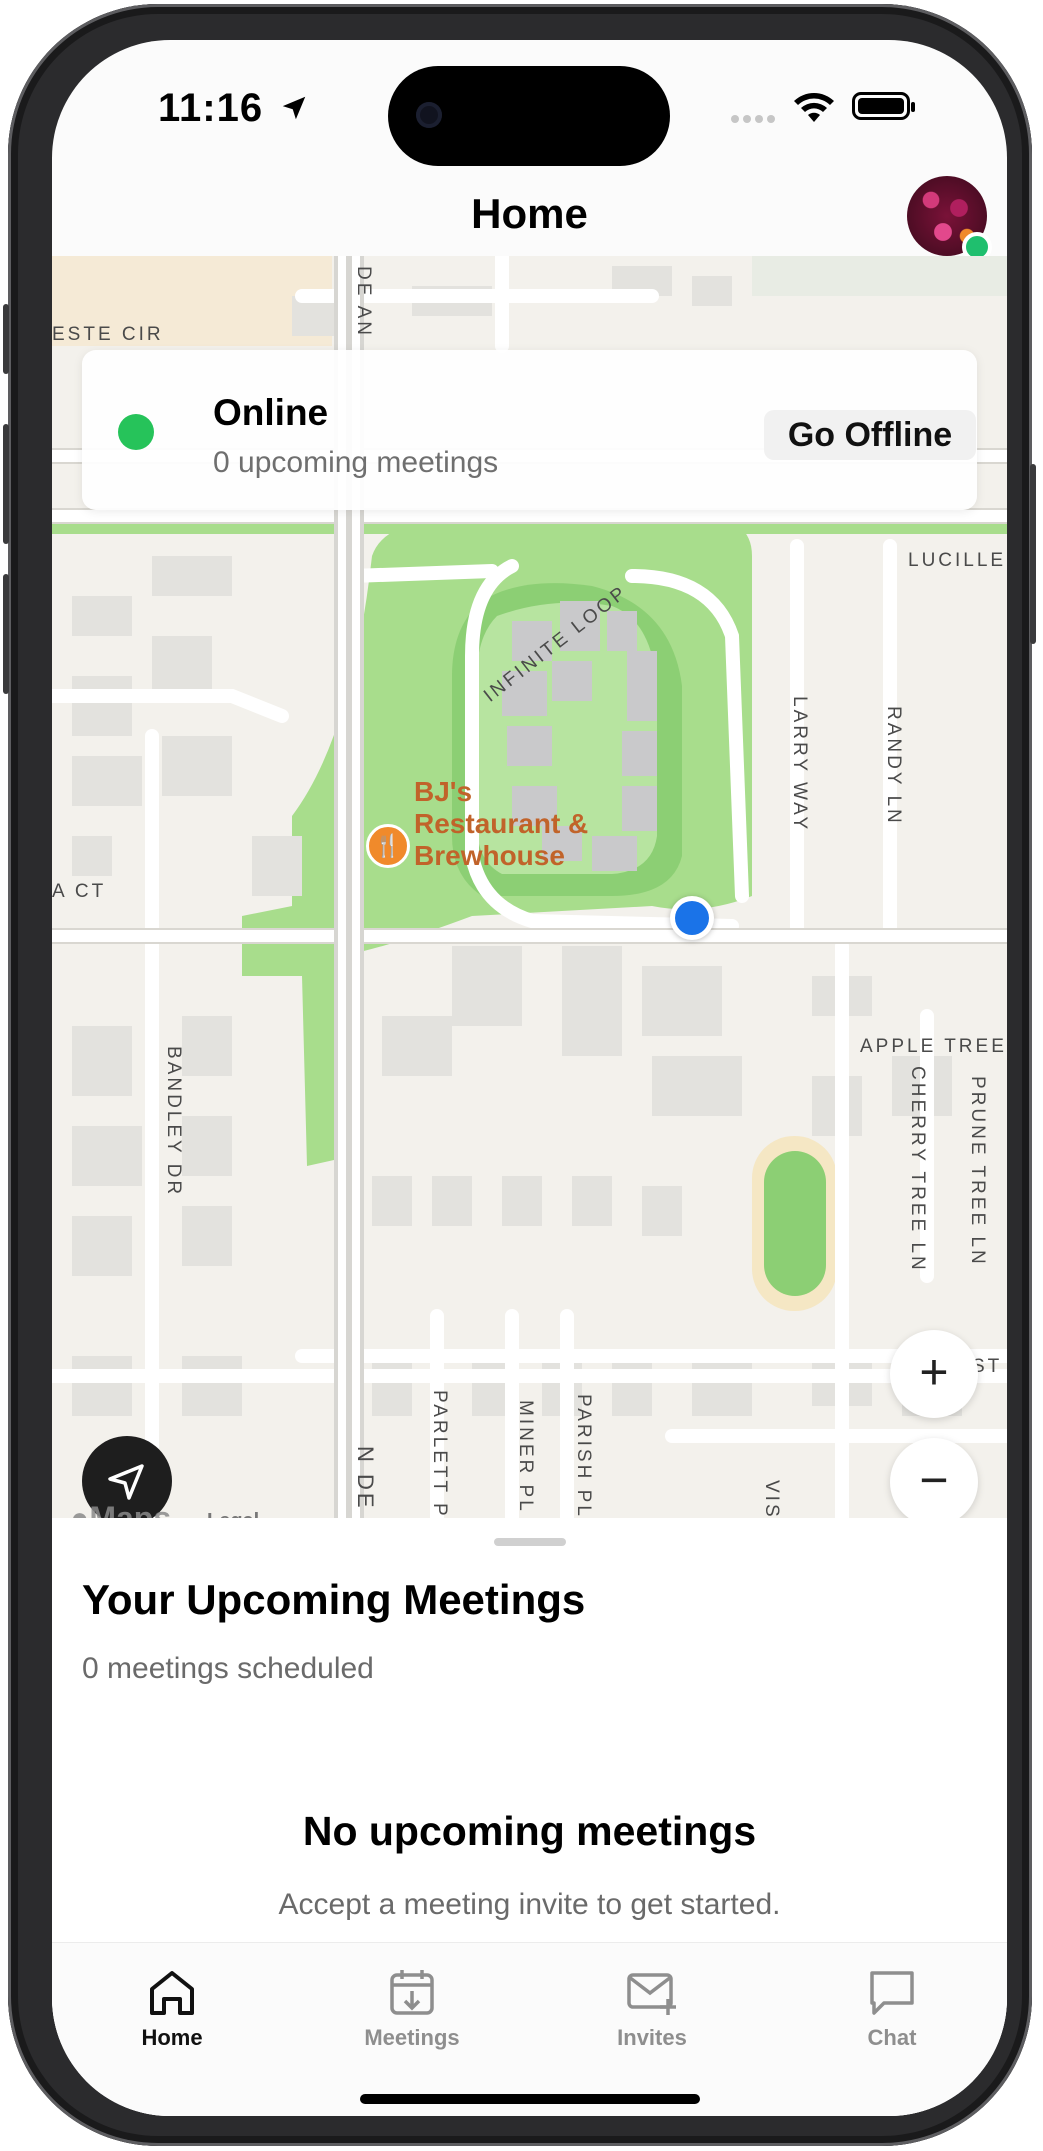  What do you see at coordinates (893, 766) in the screenshot?
I see `map-label-randy-ln: RANDY LN` at bounding box center [893, 766].